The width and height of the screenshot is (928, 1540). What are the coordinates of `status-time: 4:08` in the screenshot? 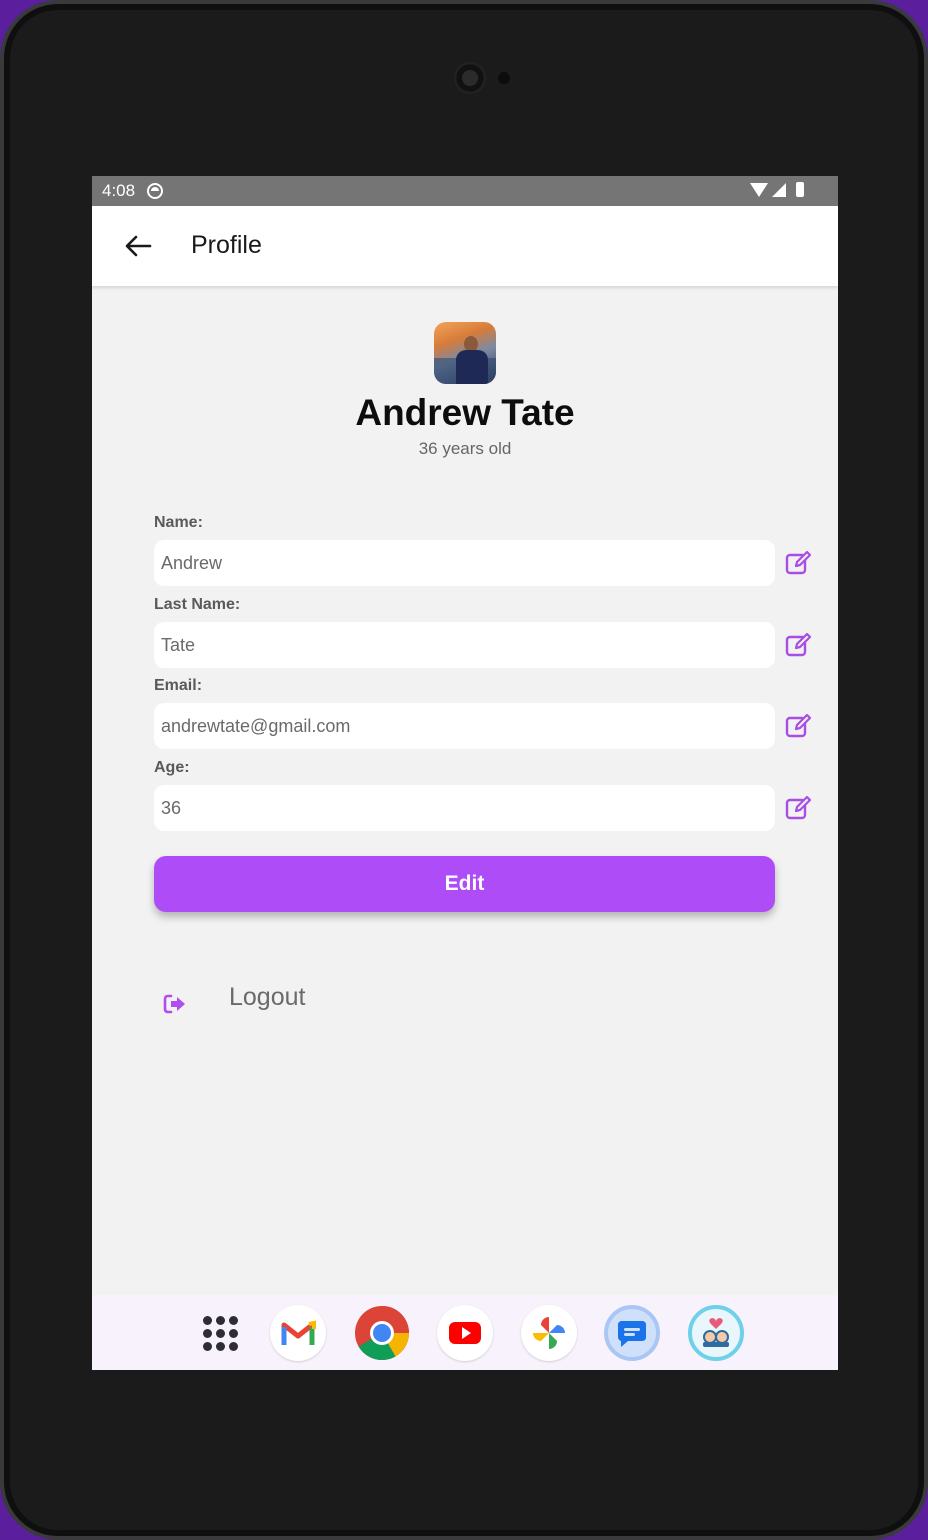 It's located at (119, 190).